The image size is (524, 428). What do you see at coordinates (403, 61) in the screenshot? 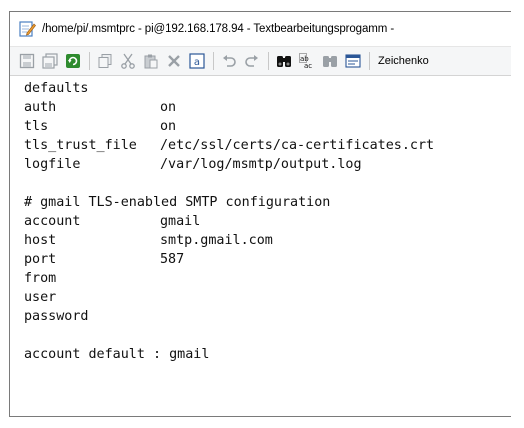
I see `encoding-menu-label: Zeichenko` at bounding box center [403, 61].